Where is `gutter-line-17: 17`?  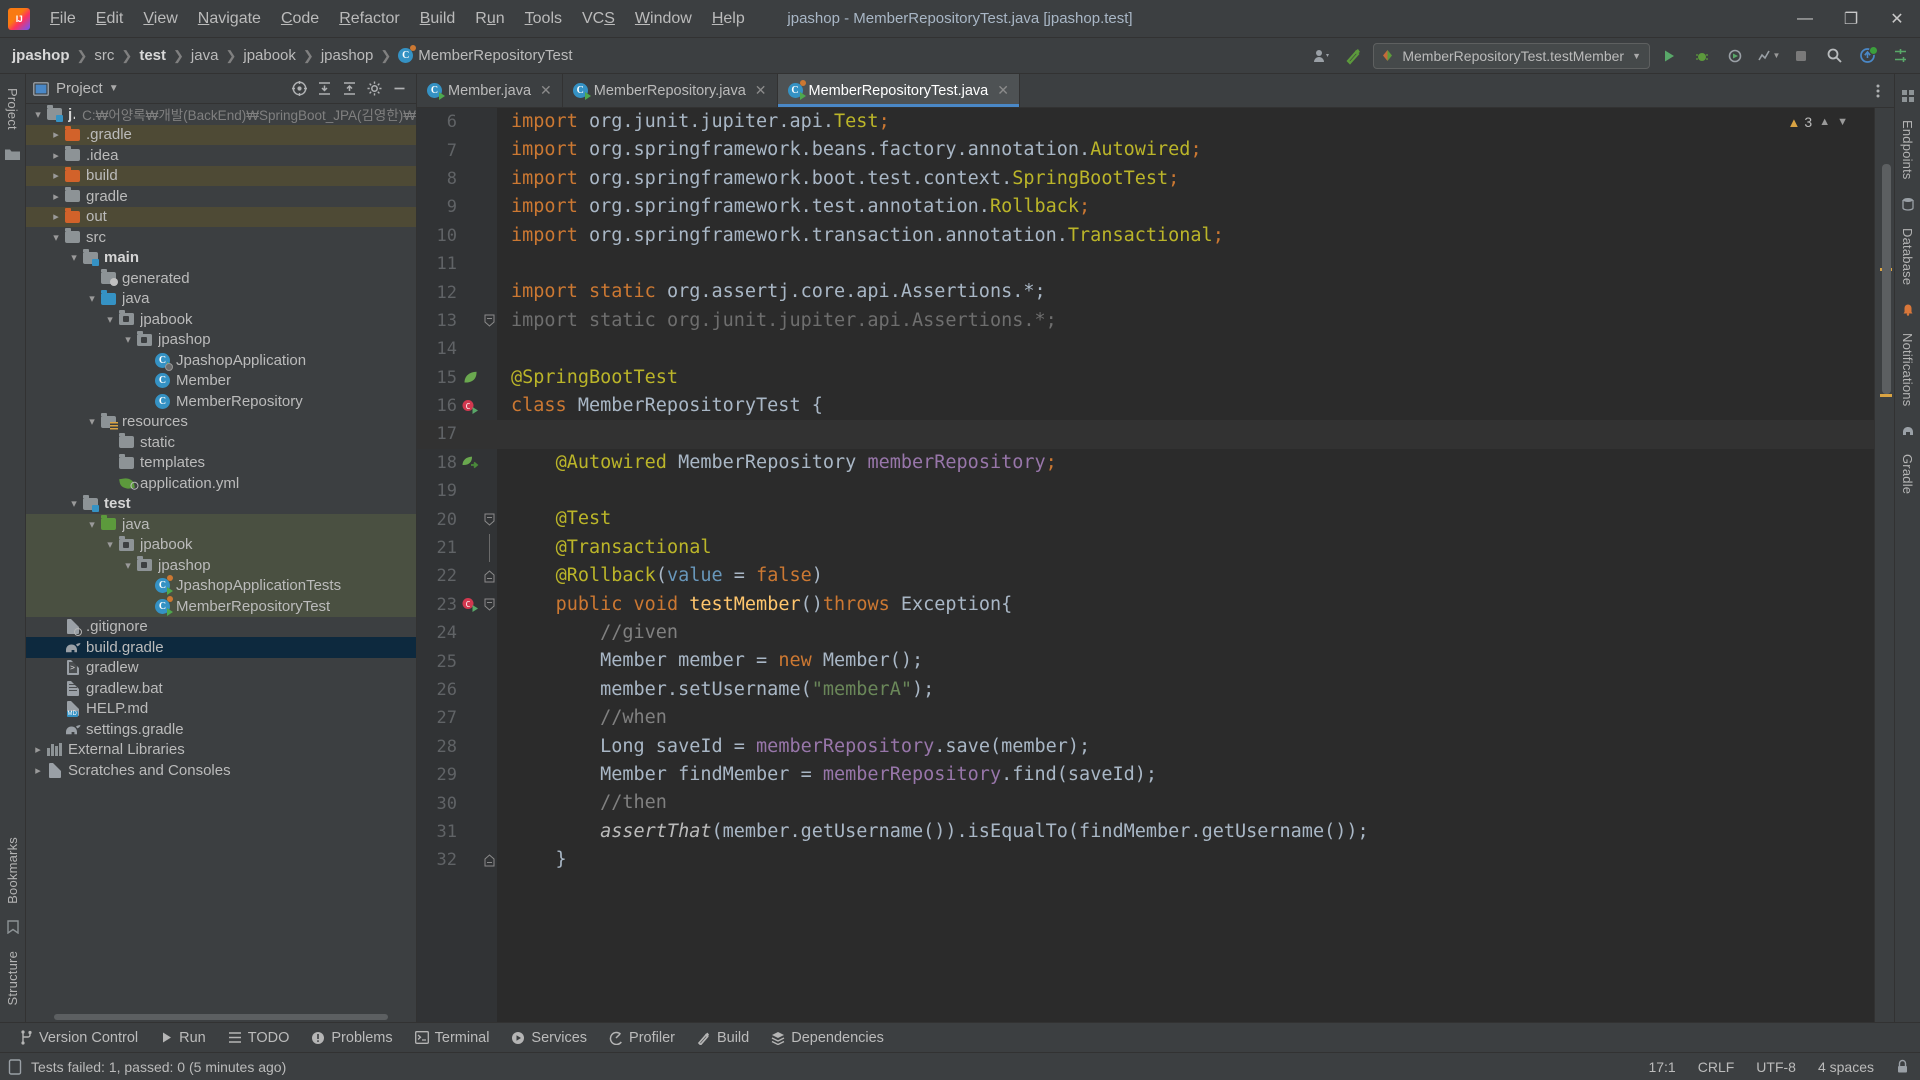 gutter-line-17: 17 is located at coordinates (457, 434).